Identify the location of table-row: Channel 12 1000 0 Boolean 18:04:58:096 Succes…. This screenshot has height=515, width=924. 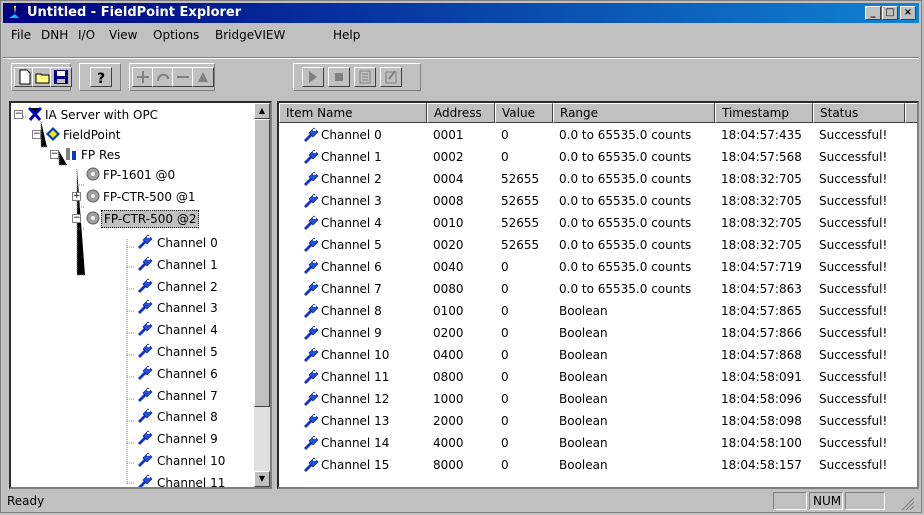
(598, 400).